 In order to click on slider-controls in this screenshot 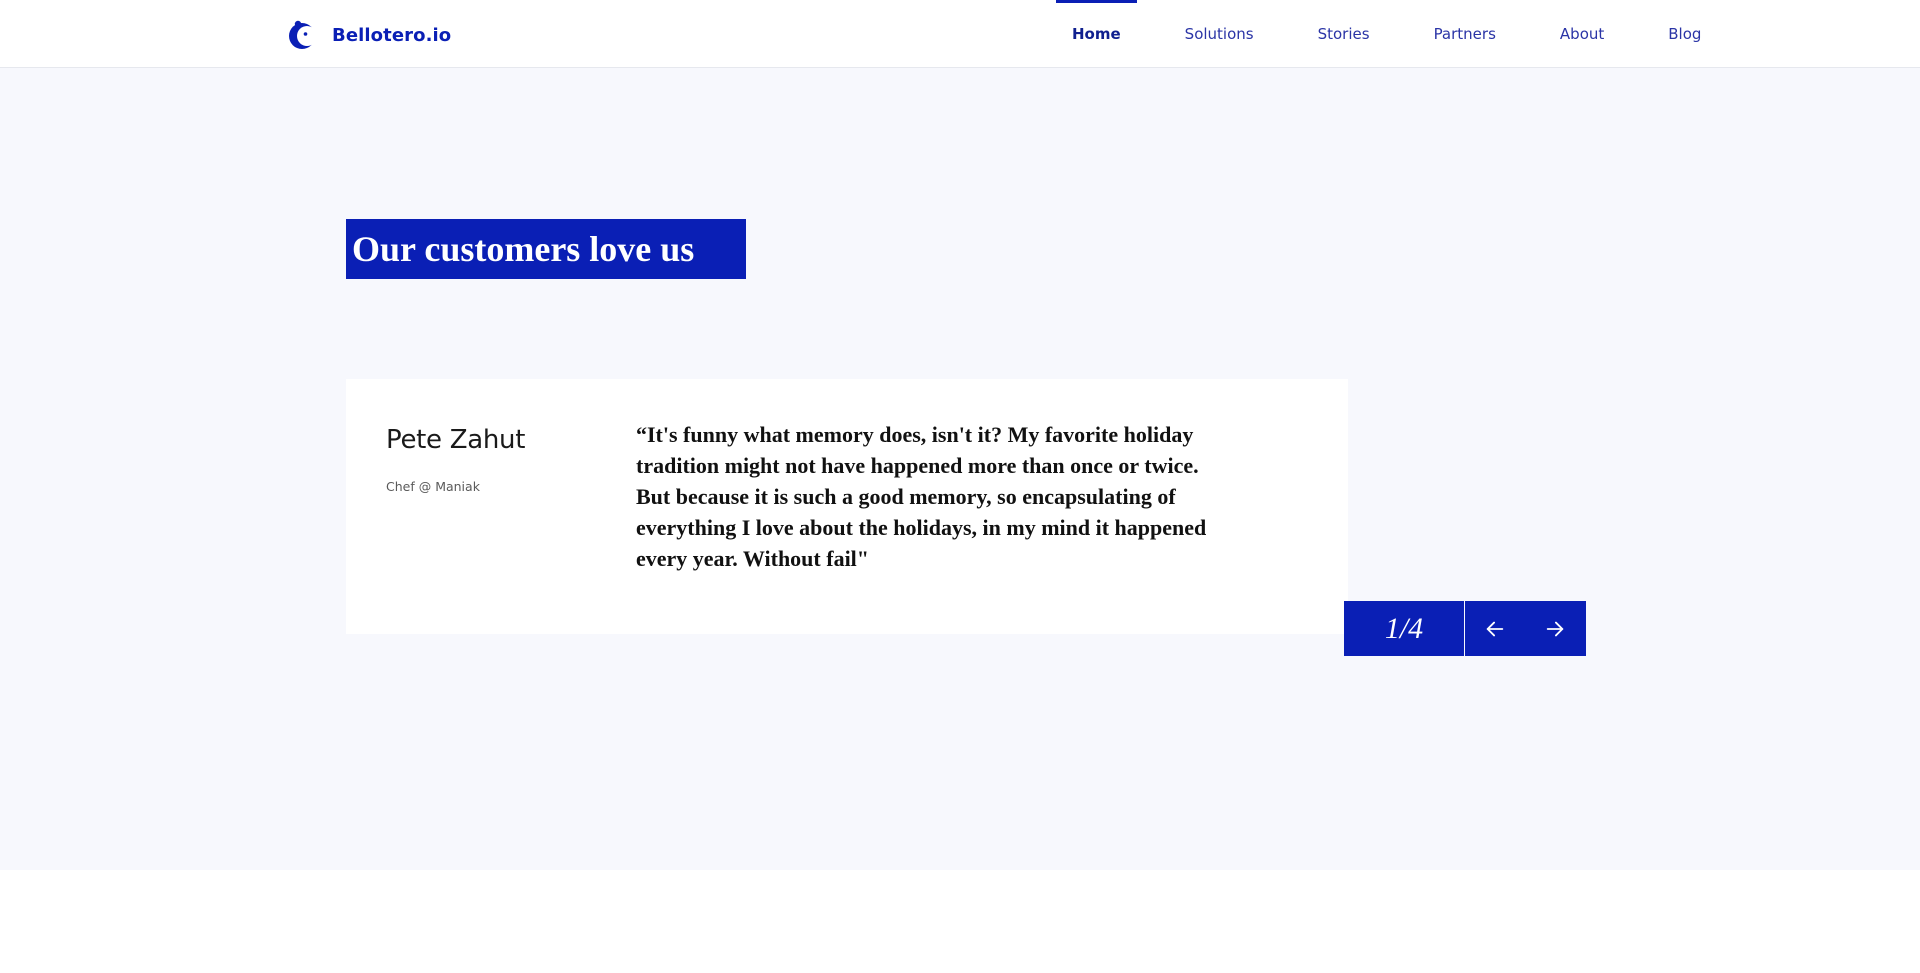, I will do `click(1525, 628)`.